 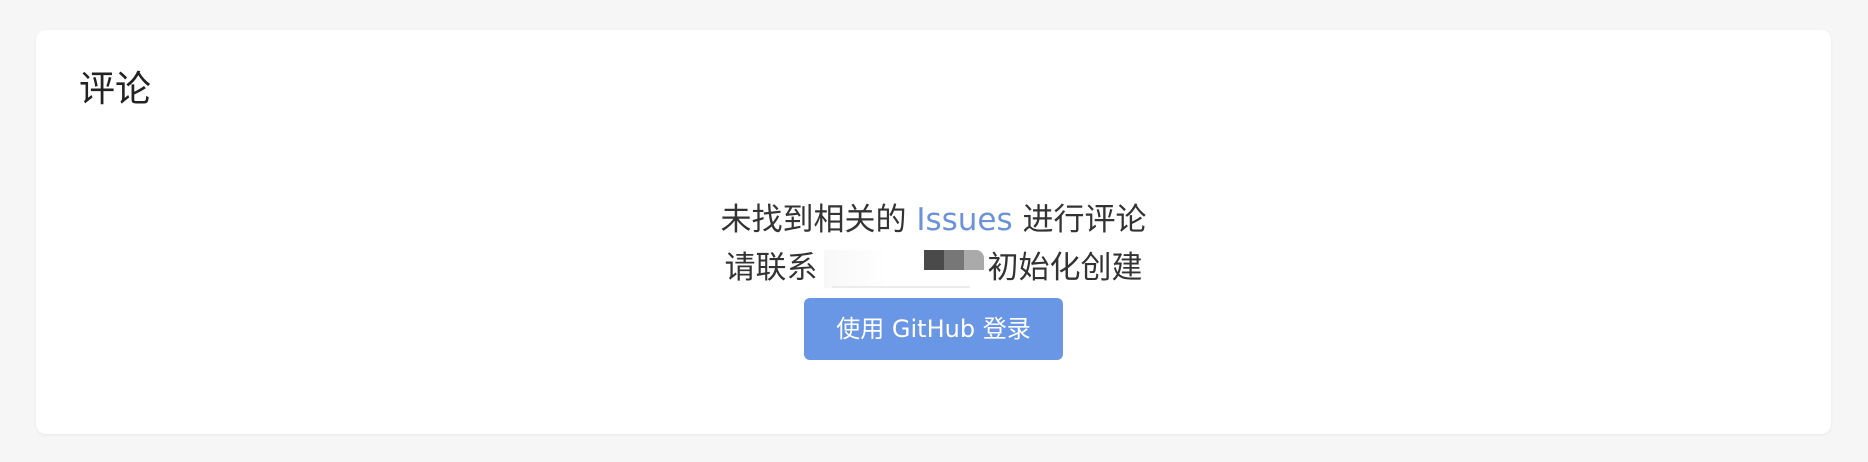 I want to click on empty-state-line-1: 未找到相关的 Issues 进行评论, so click(x=933, y=220).